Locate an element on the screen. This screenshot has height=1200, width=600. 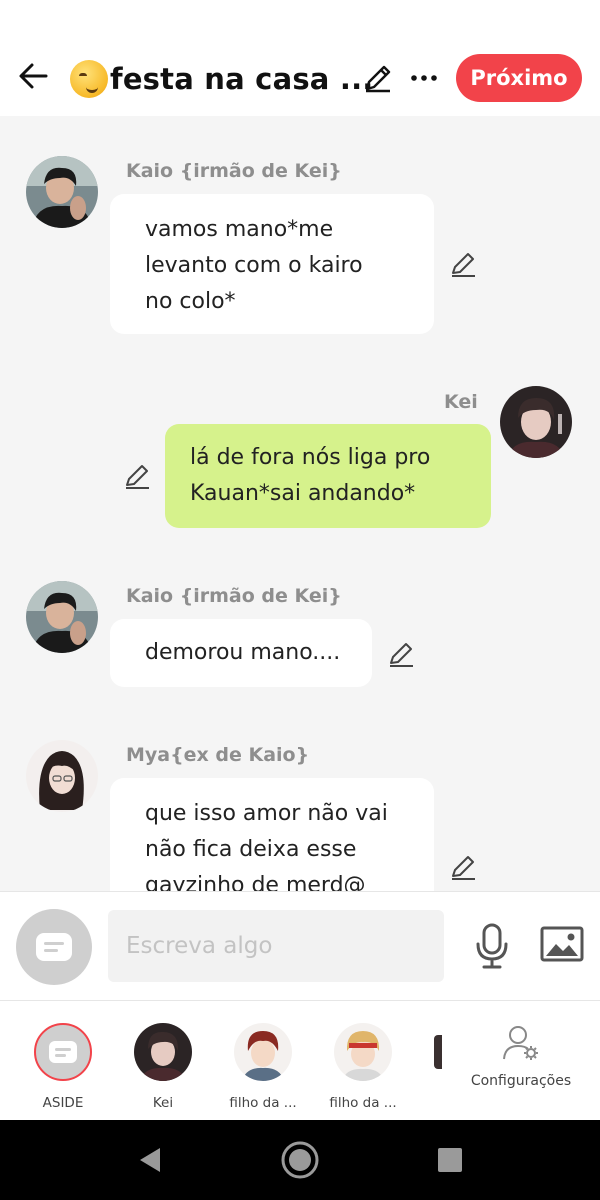
sender-name: Kei is located at coordinates (461, 402).